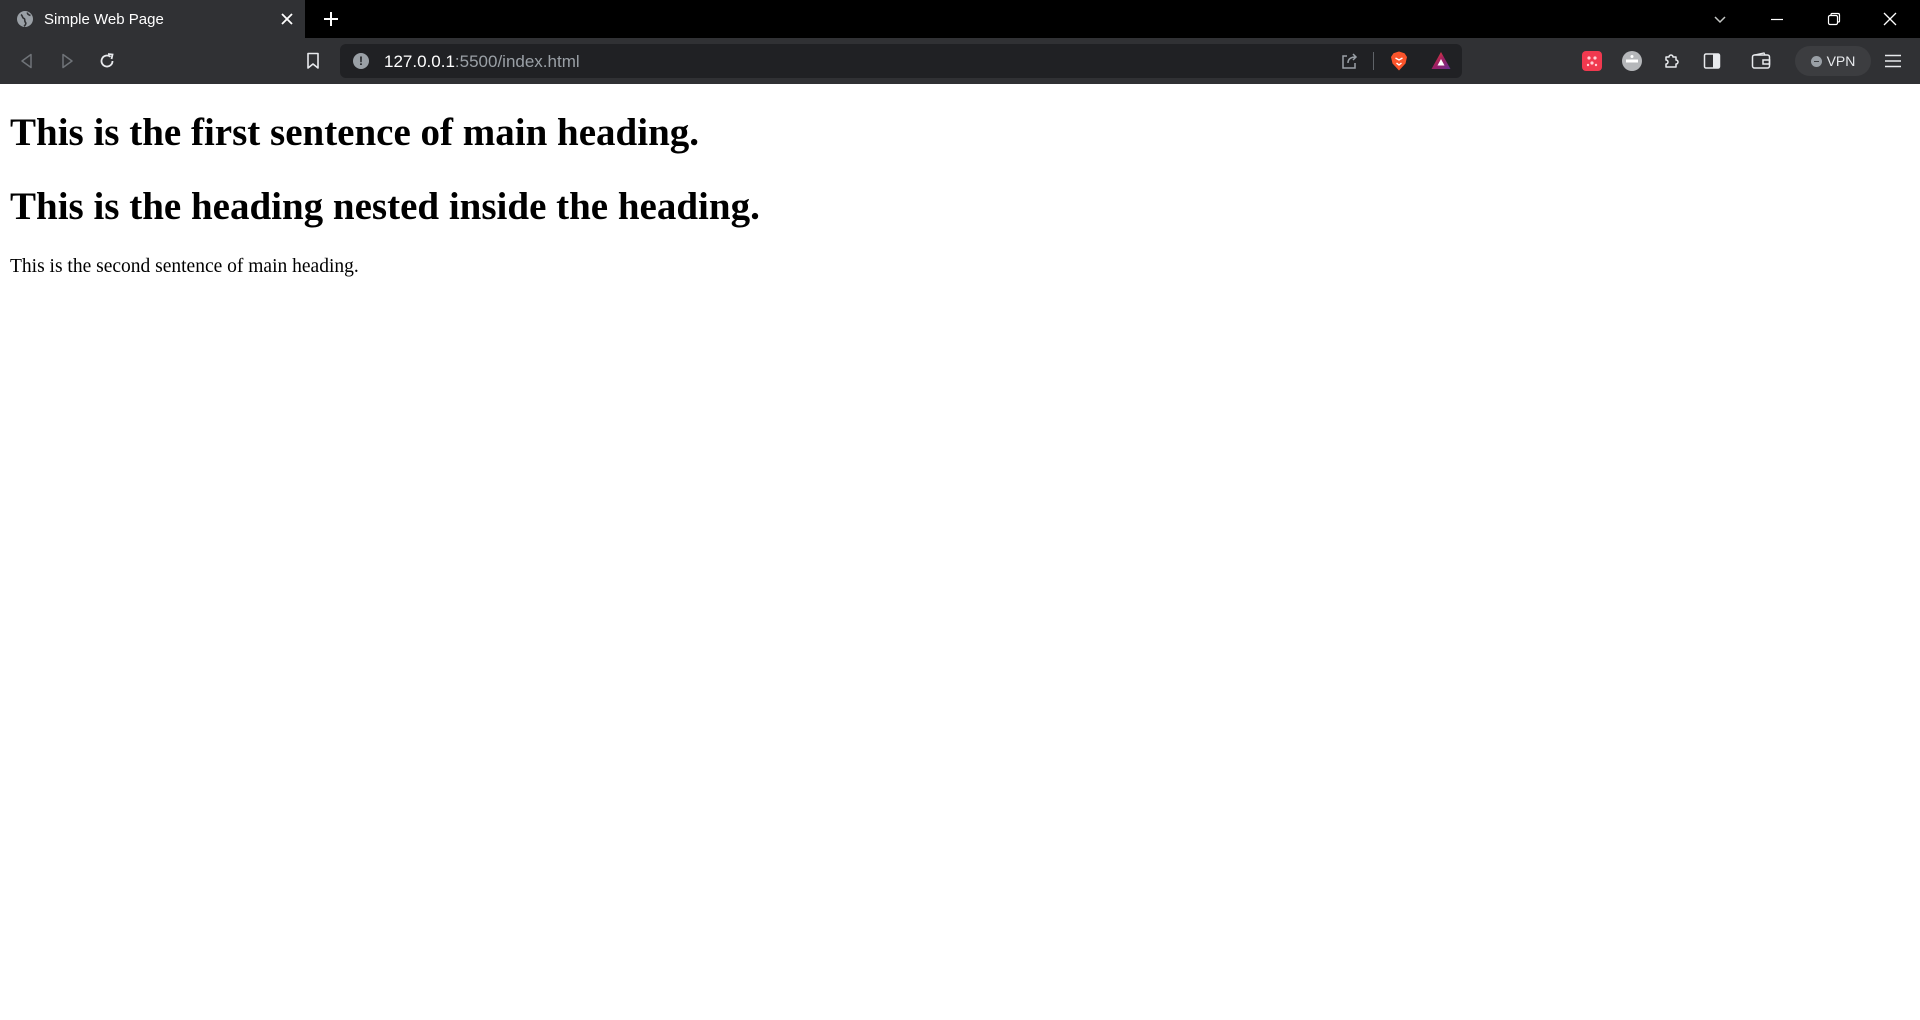 The image size is (1920, 1020). I want to click on reload-button, so click(107, 61).